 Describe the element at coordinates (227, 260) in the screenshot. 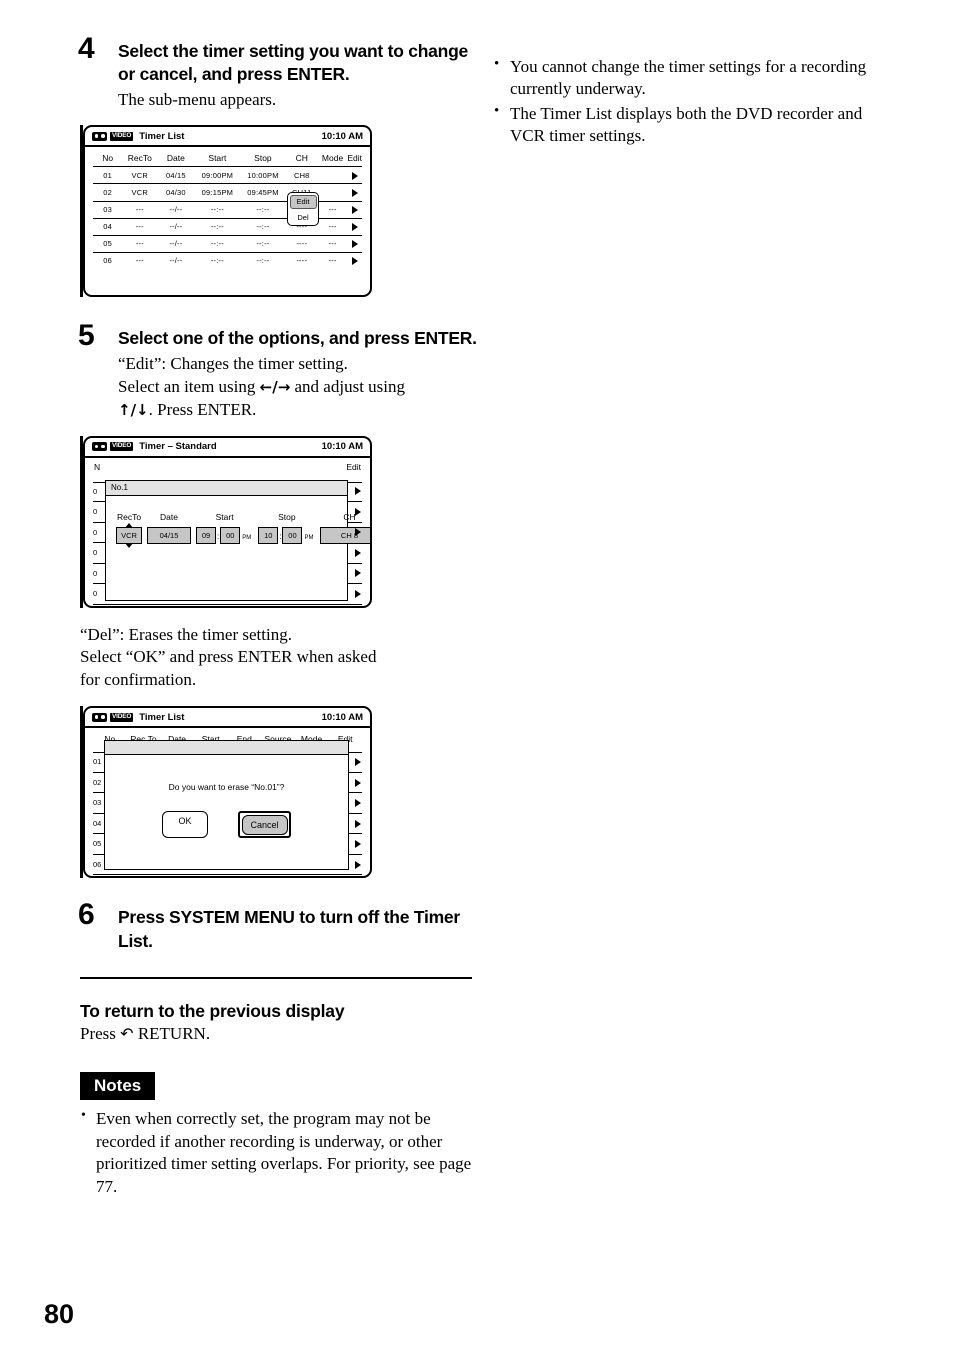

I see `table-row: 06 --- --/-- --:-- --:-- ---- ---` at that location.